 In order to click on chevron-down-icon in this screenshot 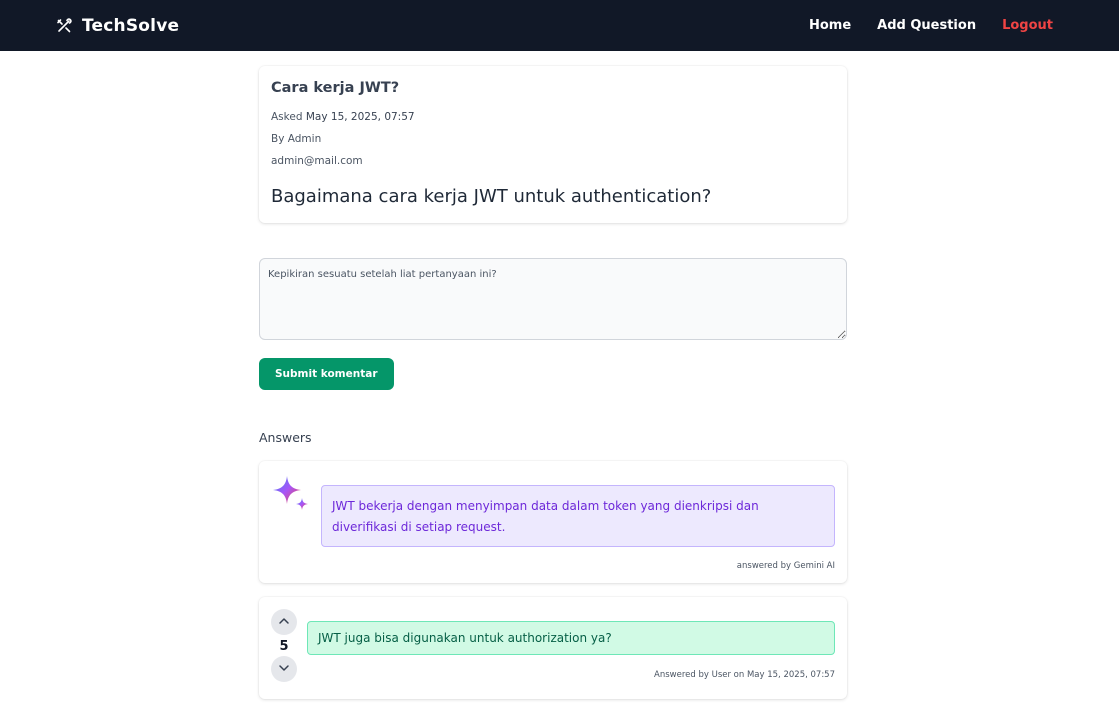, I will do `click(284, 669)`.